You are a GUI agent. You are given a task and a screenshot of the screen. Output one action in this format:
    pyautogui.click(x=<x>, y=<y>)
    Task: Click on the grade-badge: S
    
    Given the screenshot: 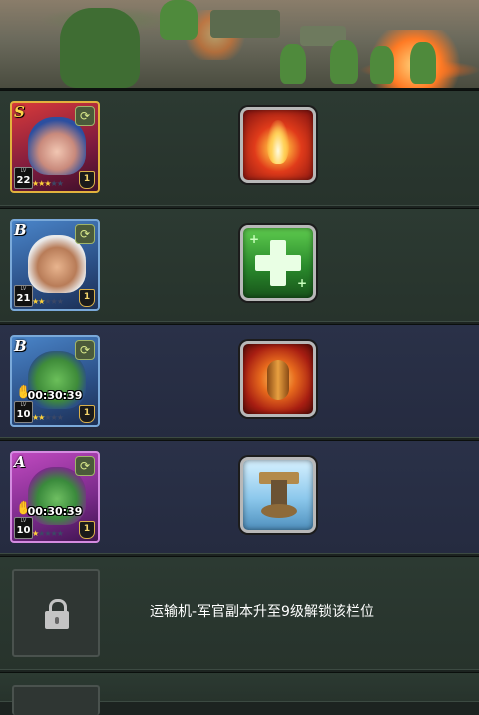 What is the action you would take?
    pyautogui.click(x=19, y=112)
    